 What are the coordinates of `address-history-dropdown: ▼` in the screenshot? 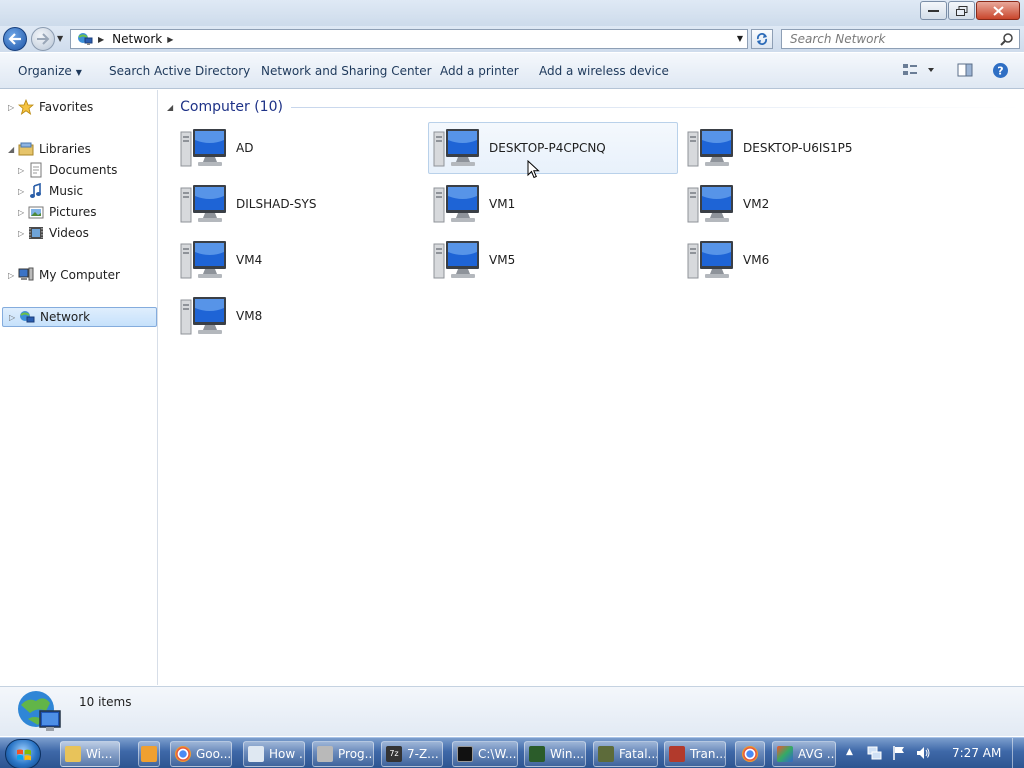 It's located at (740, 38).